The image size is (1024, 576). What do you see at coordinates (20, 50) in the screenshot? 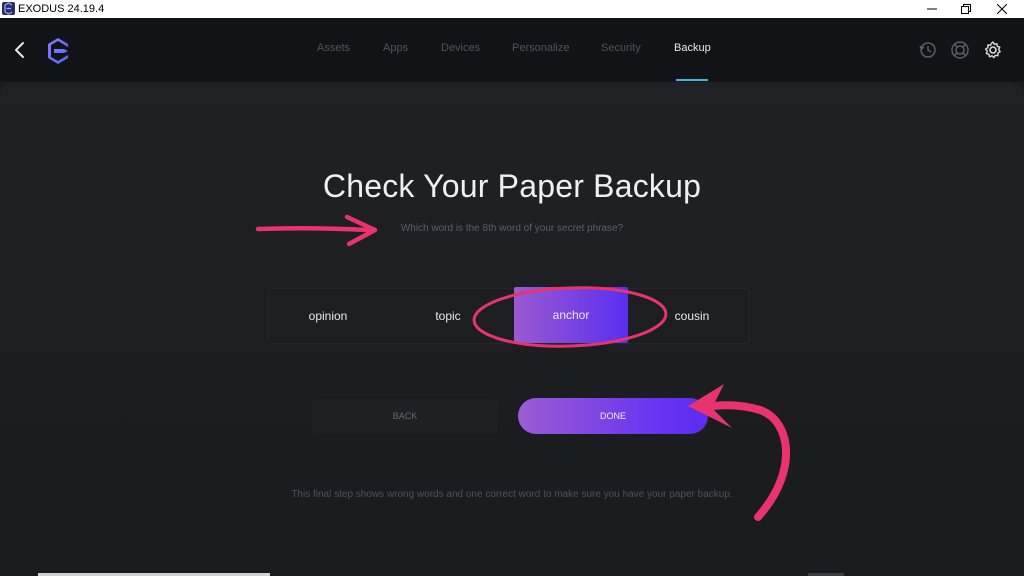
I see `back-chevron-icon` at bounding box center [20, 50].